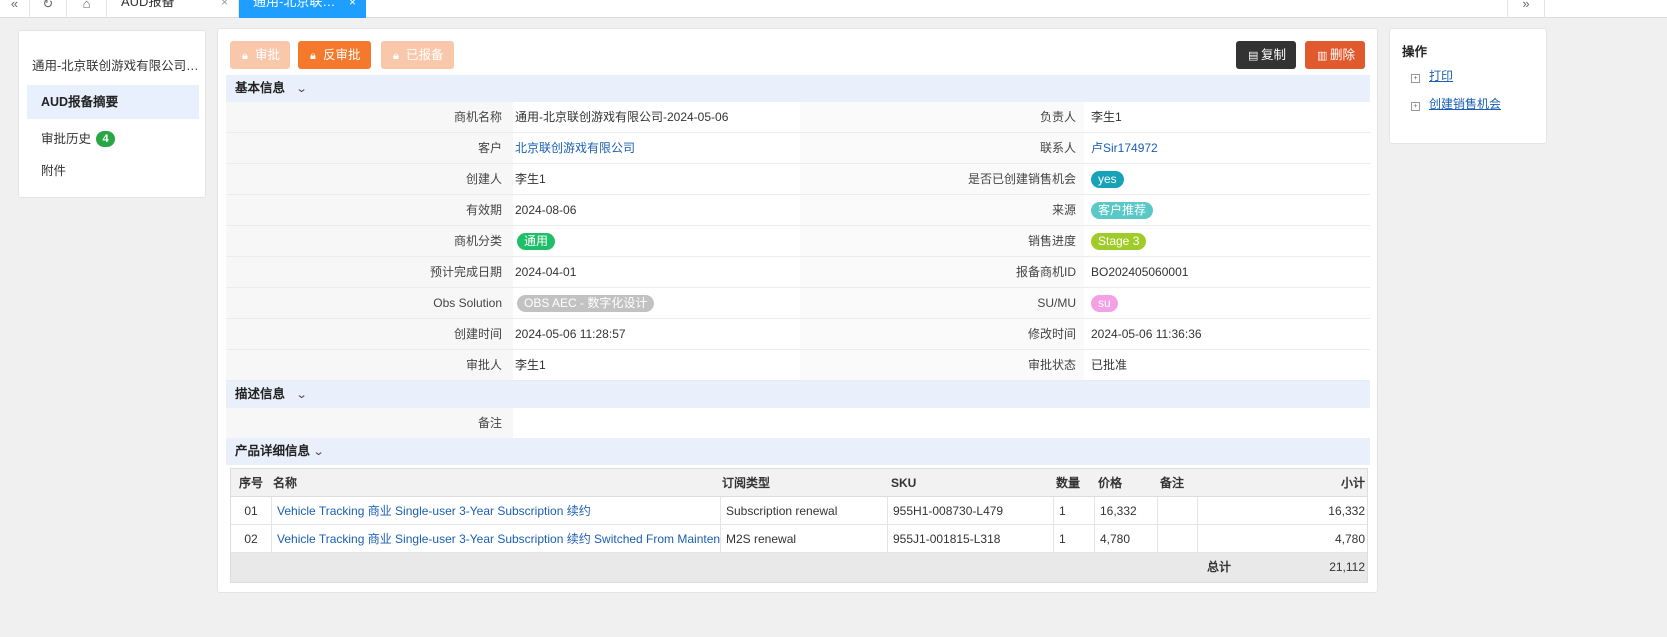  What do you see at coordinates (465, 272) in the screenshot?
I see `field-label: 预计完成日期` at bounding box center [465, 272].